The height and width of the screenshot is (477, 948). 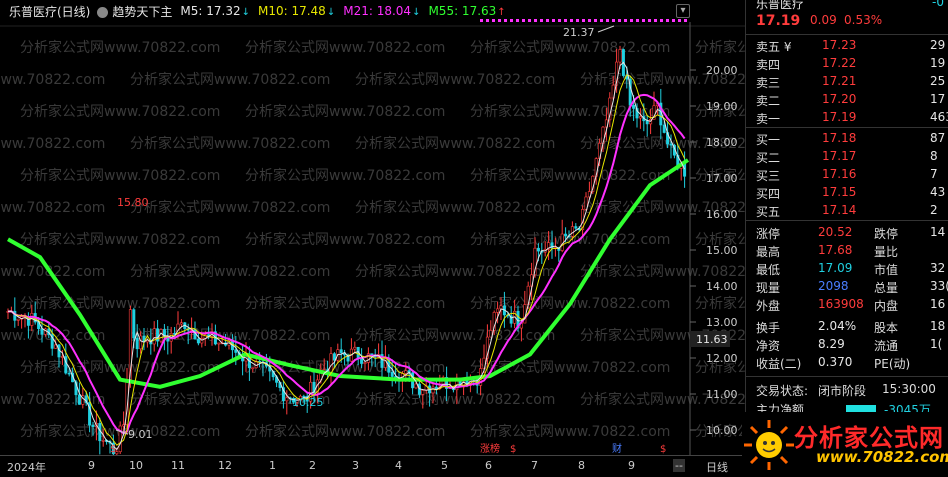 What do you see at coordinates (938, 99) in the screenshot?
I see `sell-volume: 17` at bounding box center [938, 99].